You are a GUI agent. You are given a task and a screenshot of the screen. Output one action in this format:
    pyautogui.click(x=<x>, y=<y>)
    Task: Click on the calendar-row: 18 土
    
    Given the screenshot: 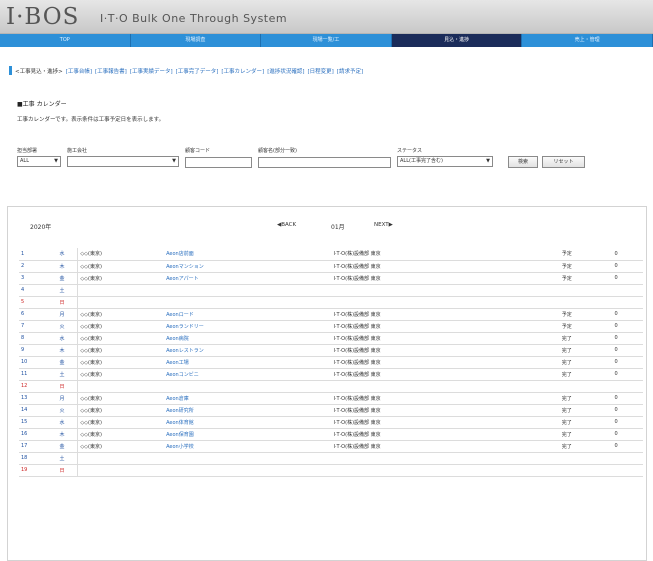 What is the action you would take?
    pyautogui.click(x=331, y=458)
    